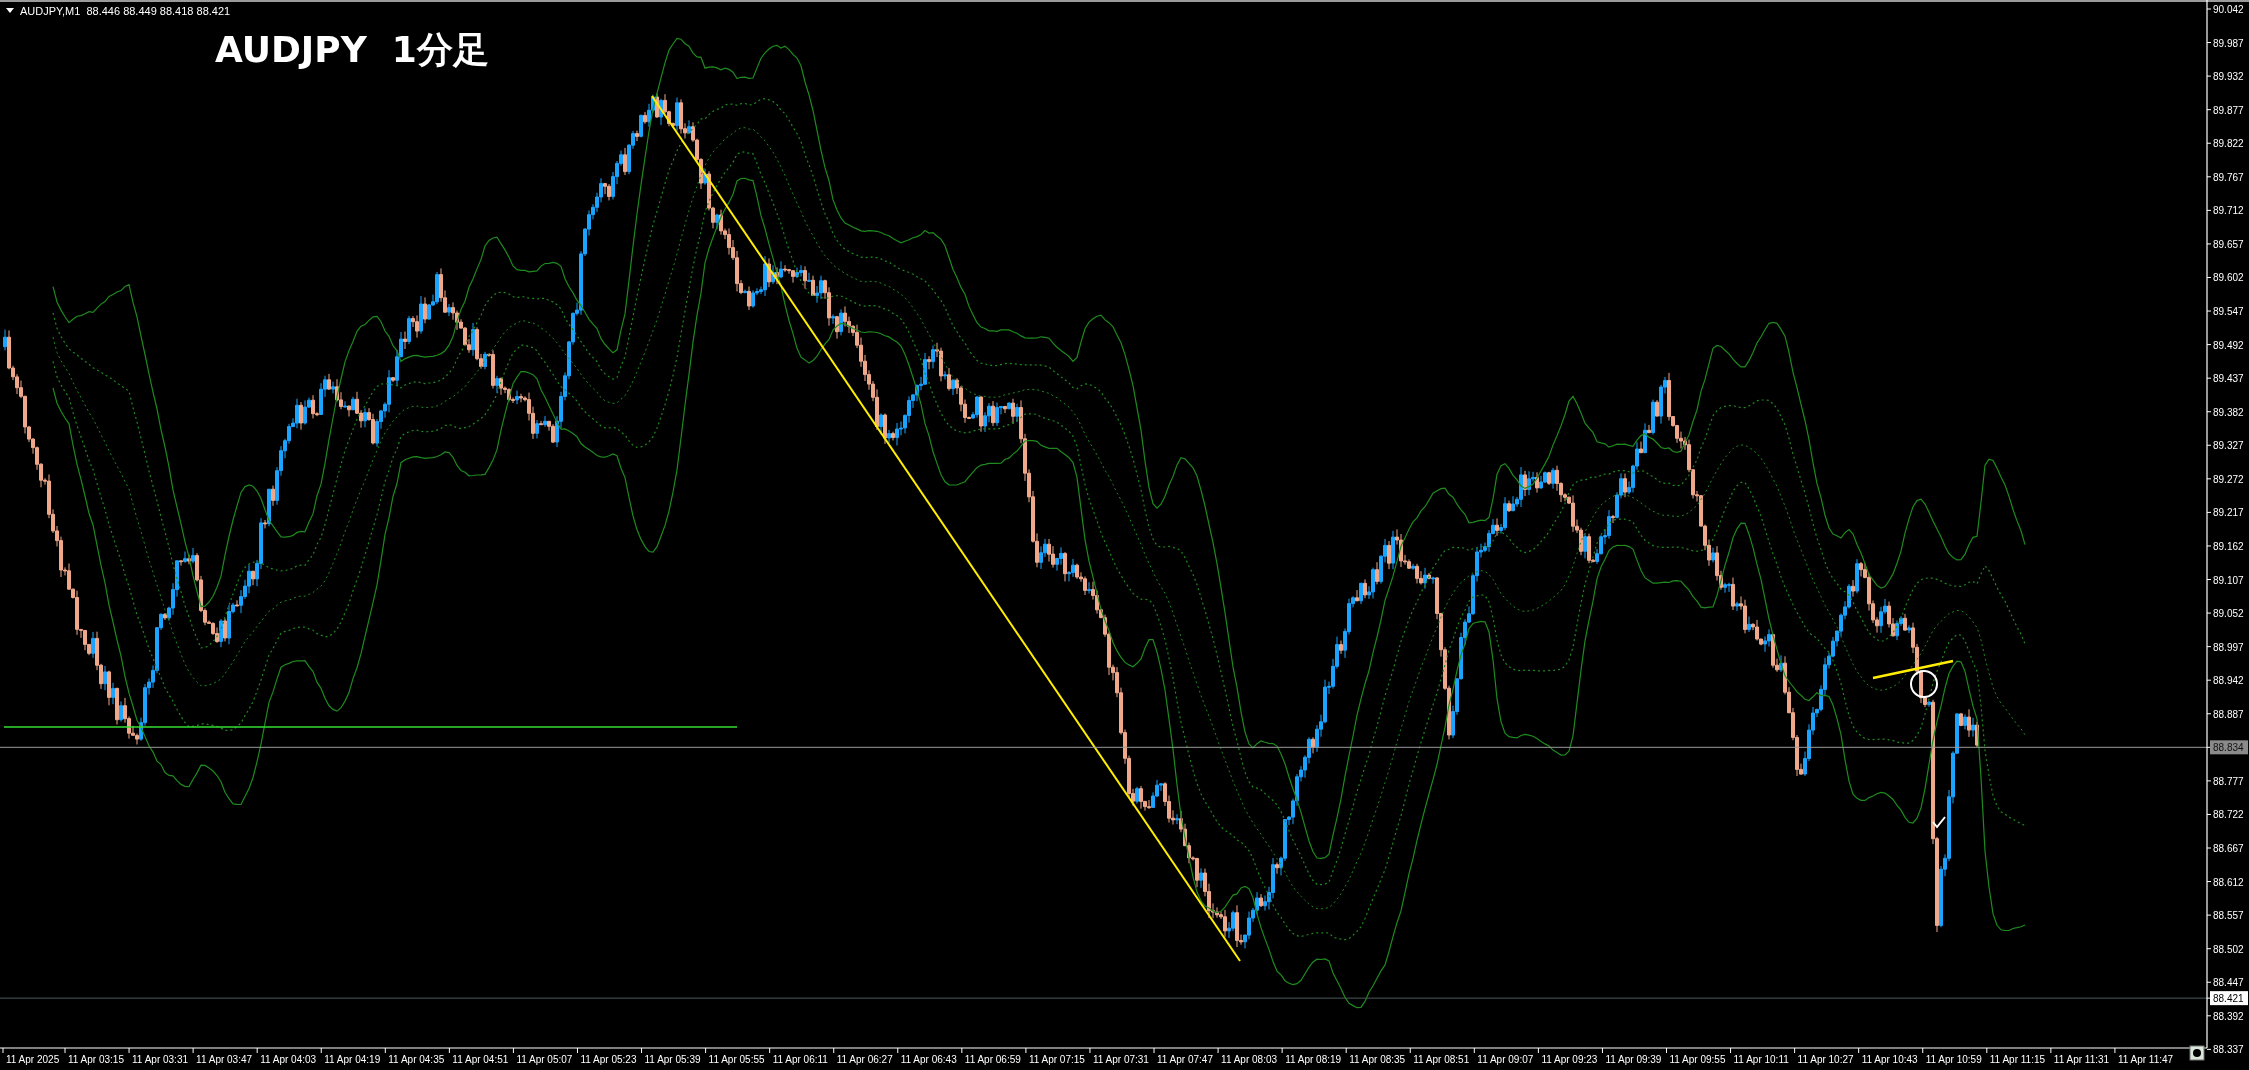 This screenshot has height=1070, width=2249. What do you see at coordinates (2228, 949) in the screenshot?
I see `price-label: 88.502` at bounding box center [2228, 949].